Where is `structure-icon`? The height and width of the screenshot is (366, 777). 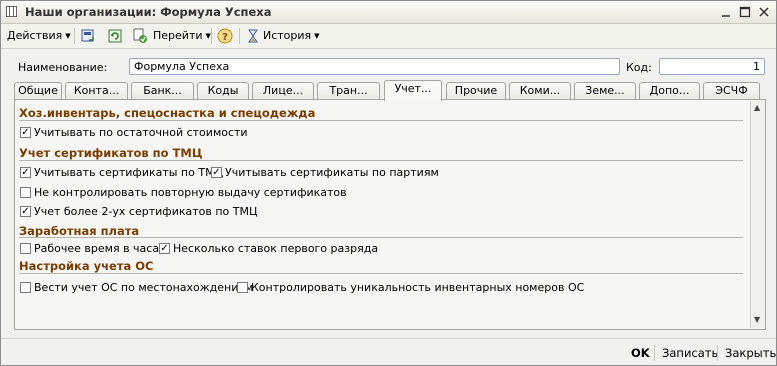
structure-icon is located at coordinates (140, 36).